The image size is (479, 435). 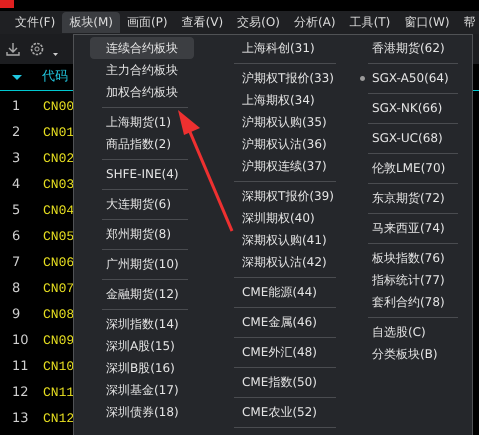 What do you see at coordinates (16, 107) in the screenshot?
I see `row-number: 1` at bounding box center [16, 107].